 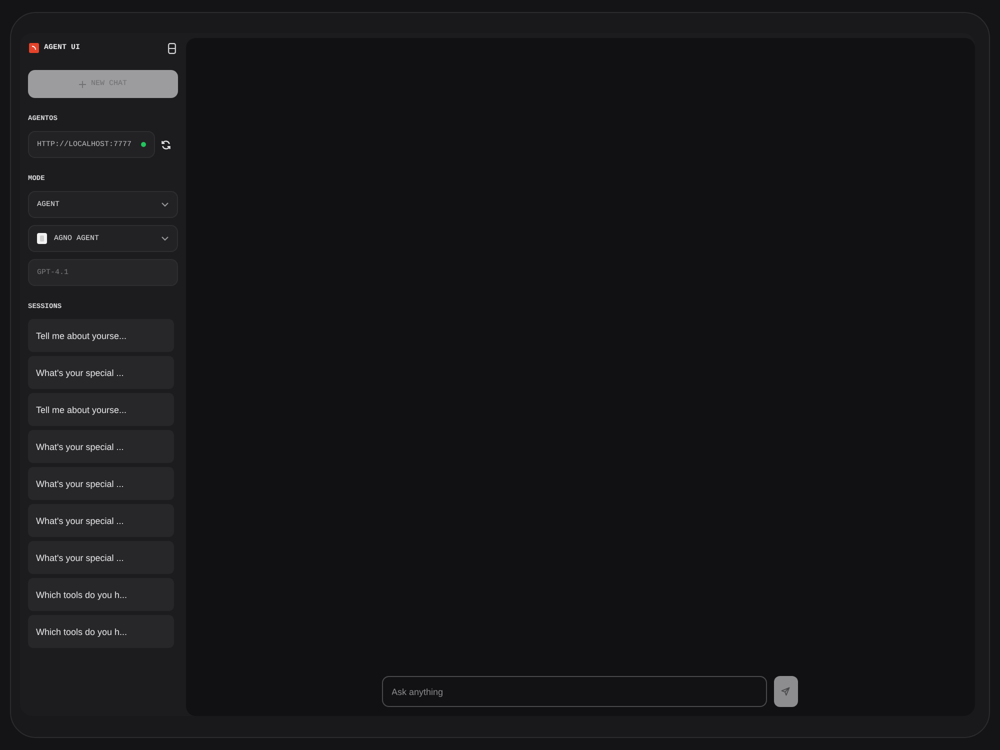 What do you see at coordinates (172, 48) in the screenshot?
I see `sidebar-toggle-icon` at bounding box center [172, 48].